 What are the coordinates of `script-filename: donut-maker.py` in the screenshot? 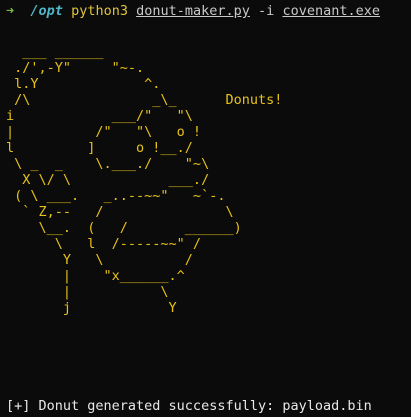 It's located at (193, 11).